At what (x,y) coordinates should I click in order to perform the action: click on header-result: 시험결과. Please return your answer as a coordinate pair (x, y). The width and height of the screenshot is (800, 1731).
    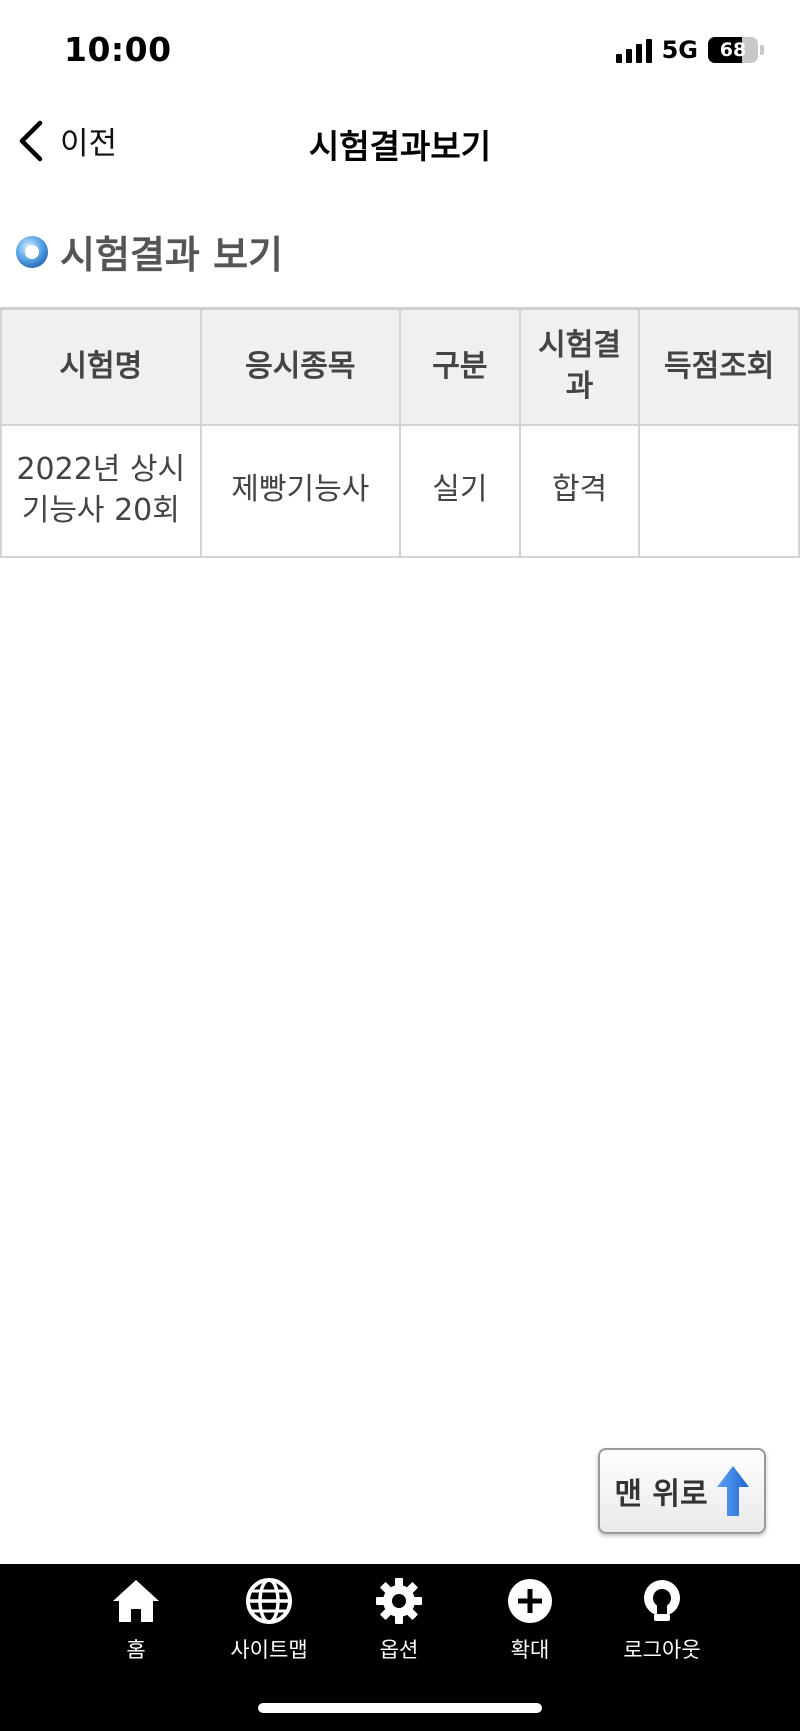
    Looking at the image, I should click on (579, 366).